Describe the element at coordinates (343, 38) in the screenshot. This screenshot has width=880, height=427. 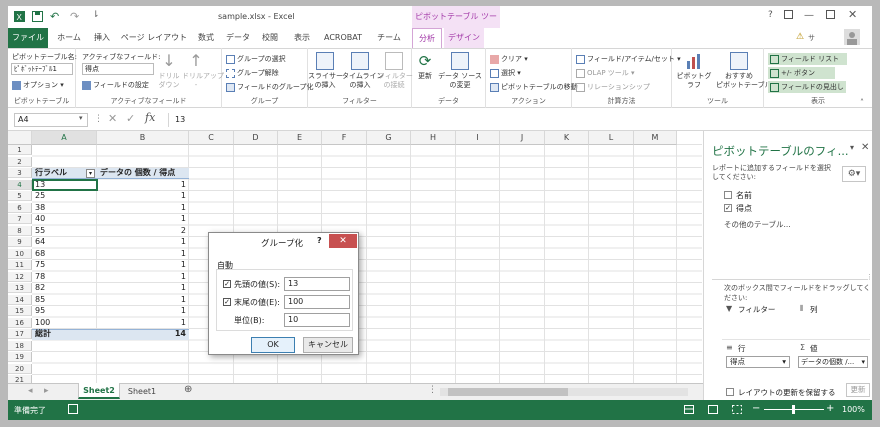
I see `tab-acrobat: ACROBAT` at that location.